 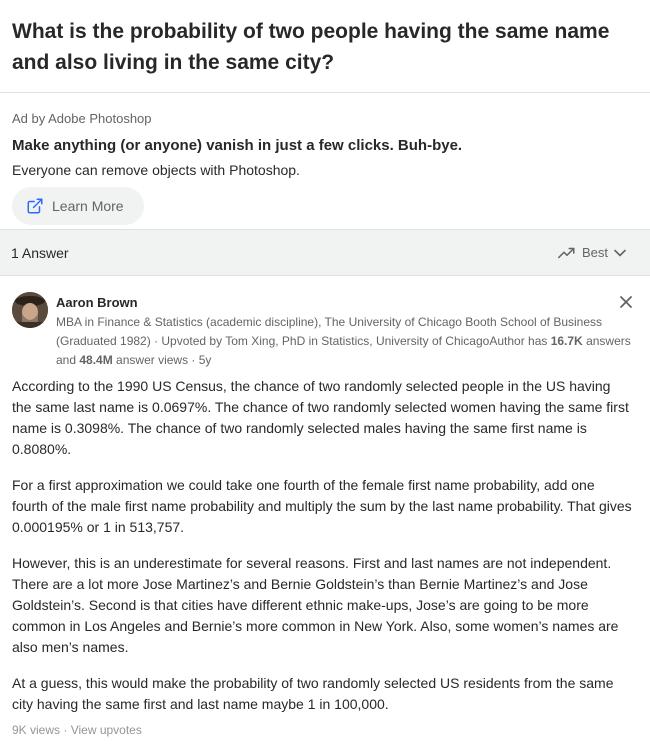 I want to click on close-icon, so click(x=626, y=302).